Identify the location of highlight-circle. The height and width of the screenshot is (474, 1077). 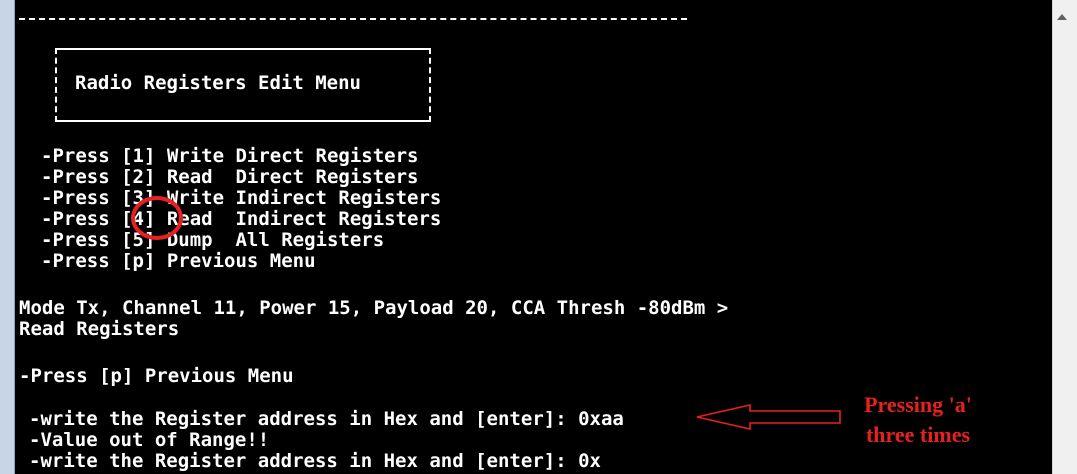
(157, 218).